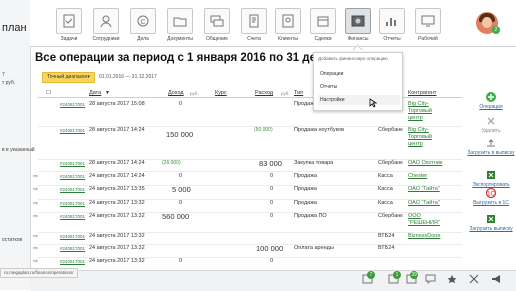 This screenshot has width=516, height=291. What do you see at coordinates (491, 107) in the screenshot?
I see `add-operation-label: Операция` at bounding box center [491, 107].